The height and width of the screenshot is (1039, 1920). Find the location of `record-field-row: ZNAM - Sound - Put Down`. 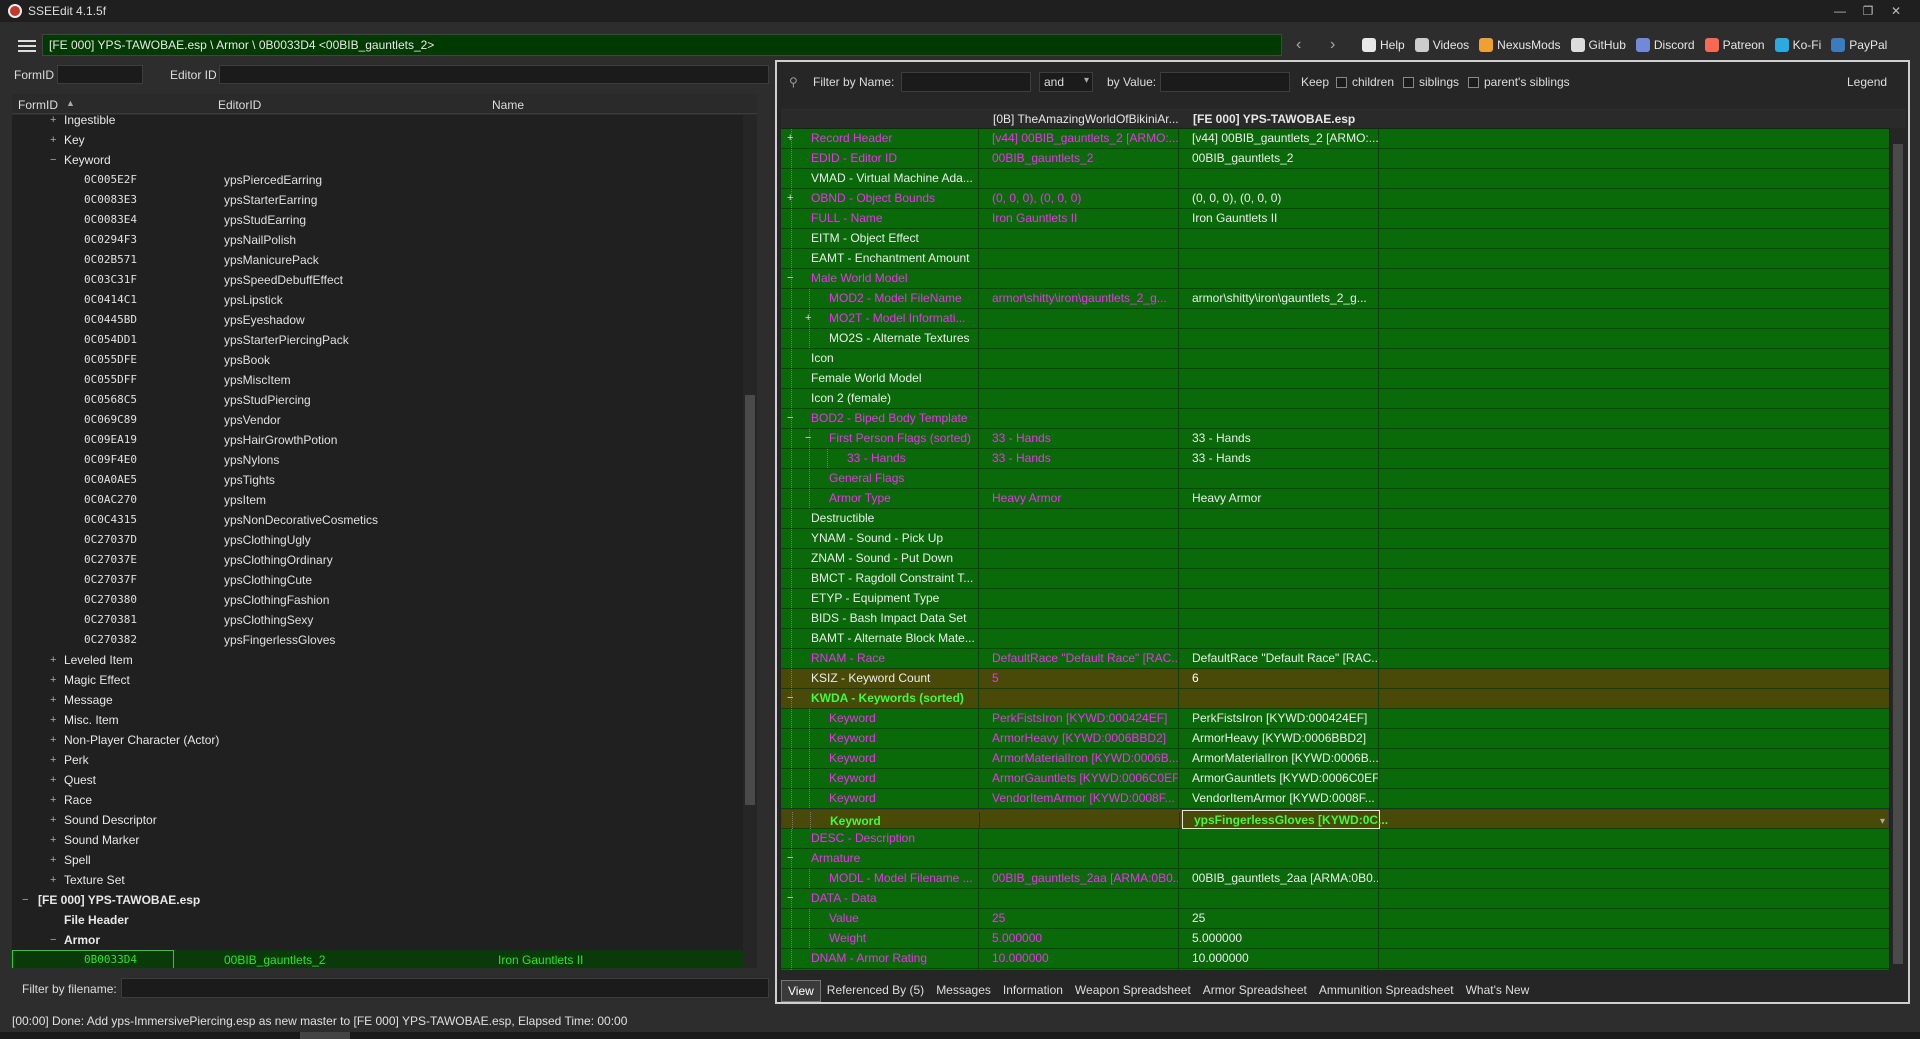

record-field-row: ZNAM - Sound - Put Down is located at coordinates (1335, 559).